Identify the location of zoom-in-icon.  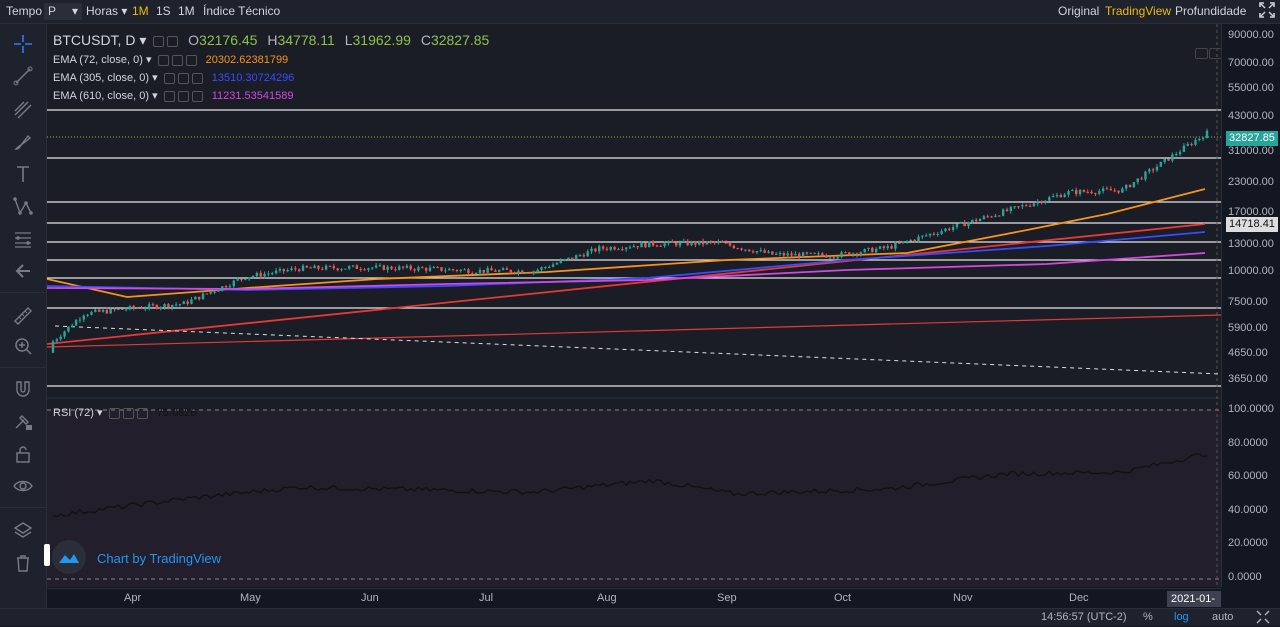
(23, 346).